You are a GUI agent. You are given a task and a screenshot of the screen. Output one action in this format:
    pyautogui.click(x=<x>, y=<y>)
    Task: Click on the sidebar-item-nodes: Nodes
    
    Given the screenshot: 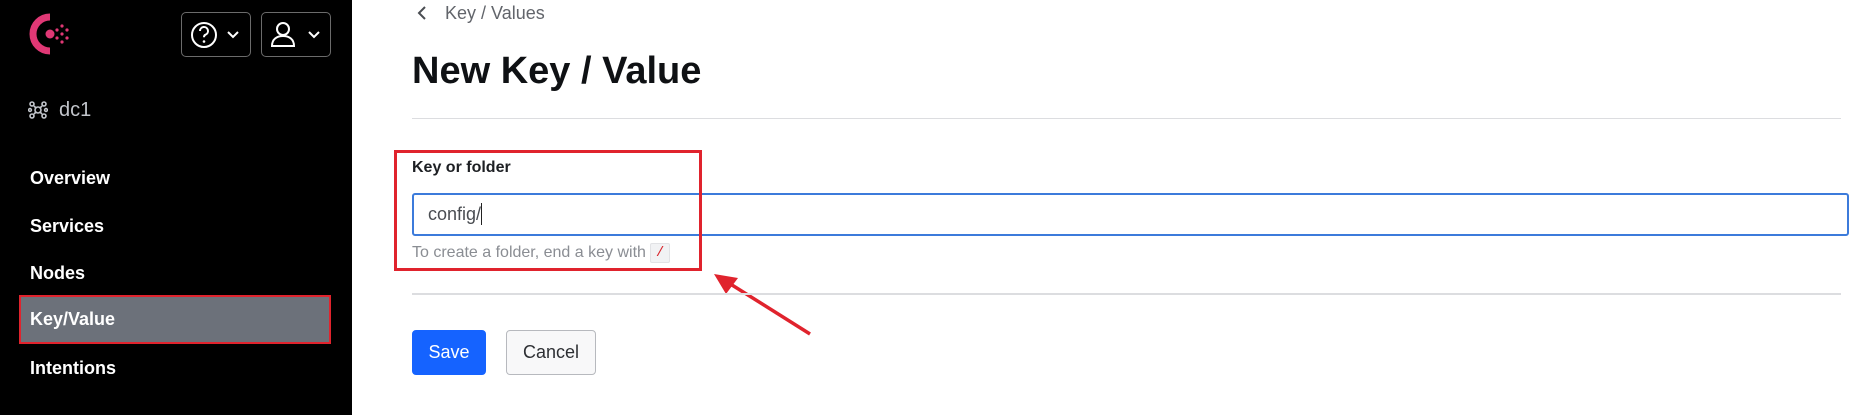 What is the action you would take?
    pyautogui.click(x=175, y=273)
    